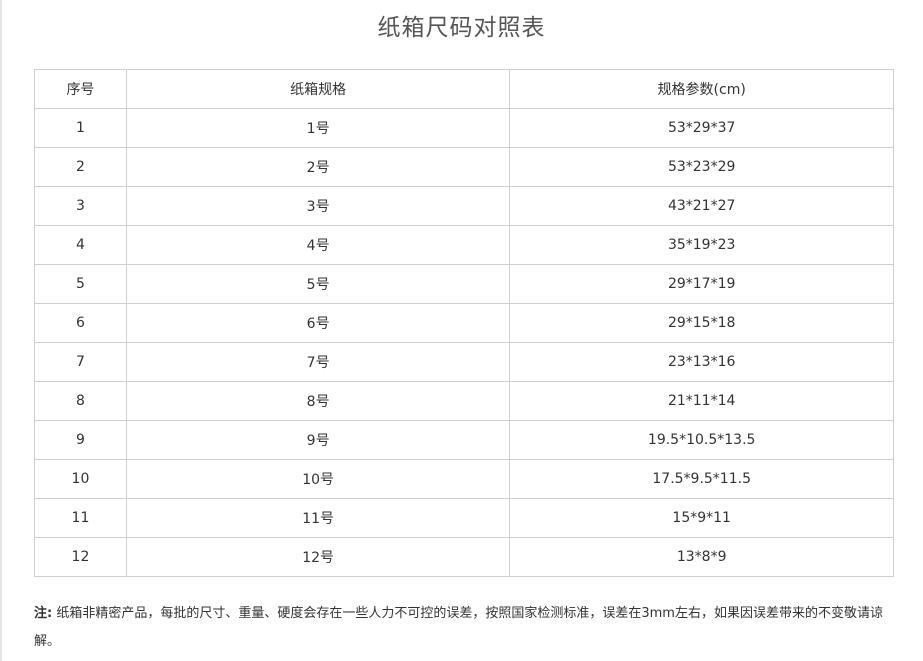 Image resolution: width=923 pixels, height=661 pixels. I want to click on cell-dimensions: 29*15*18, so click(701, 323).